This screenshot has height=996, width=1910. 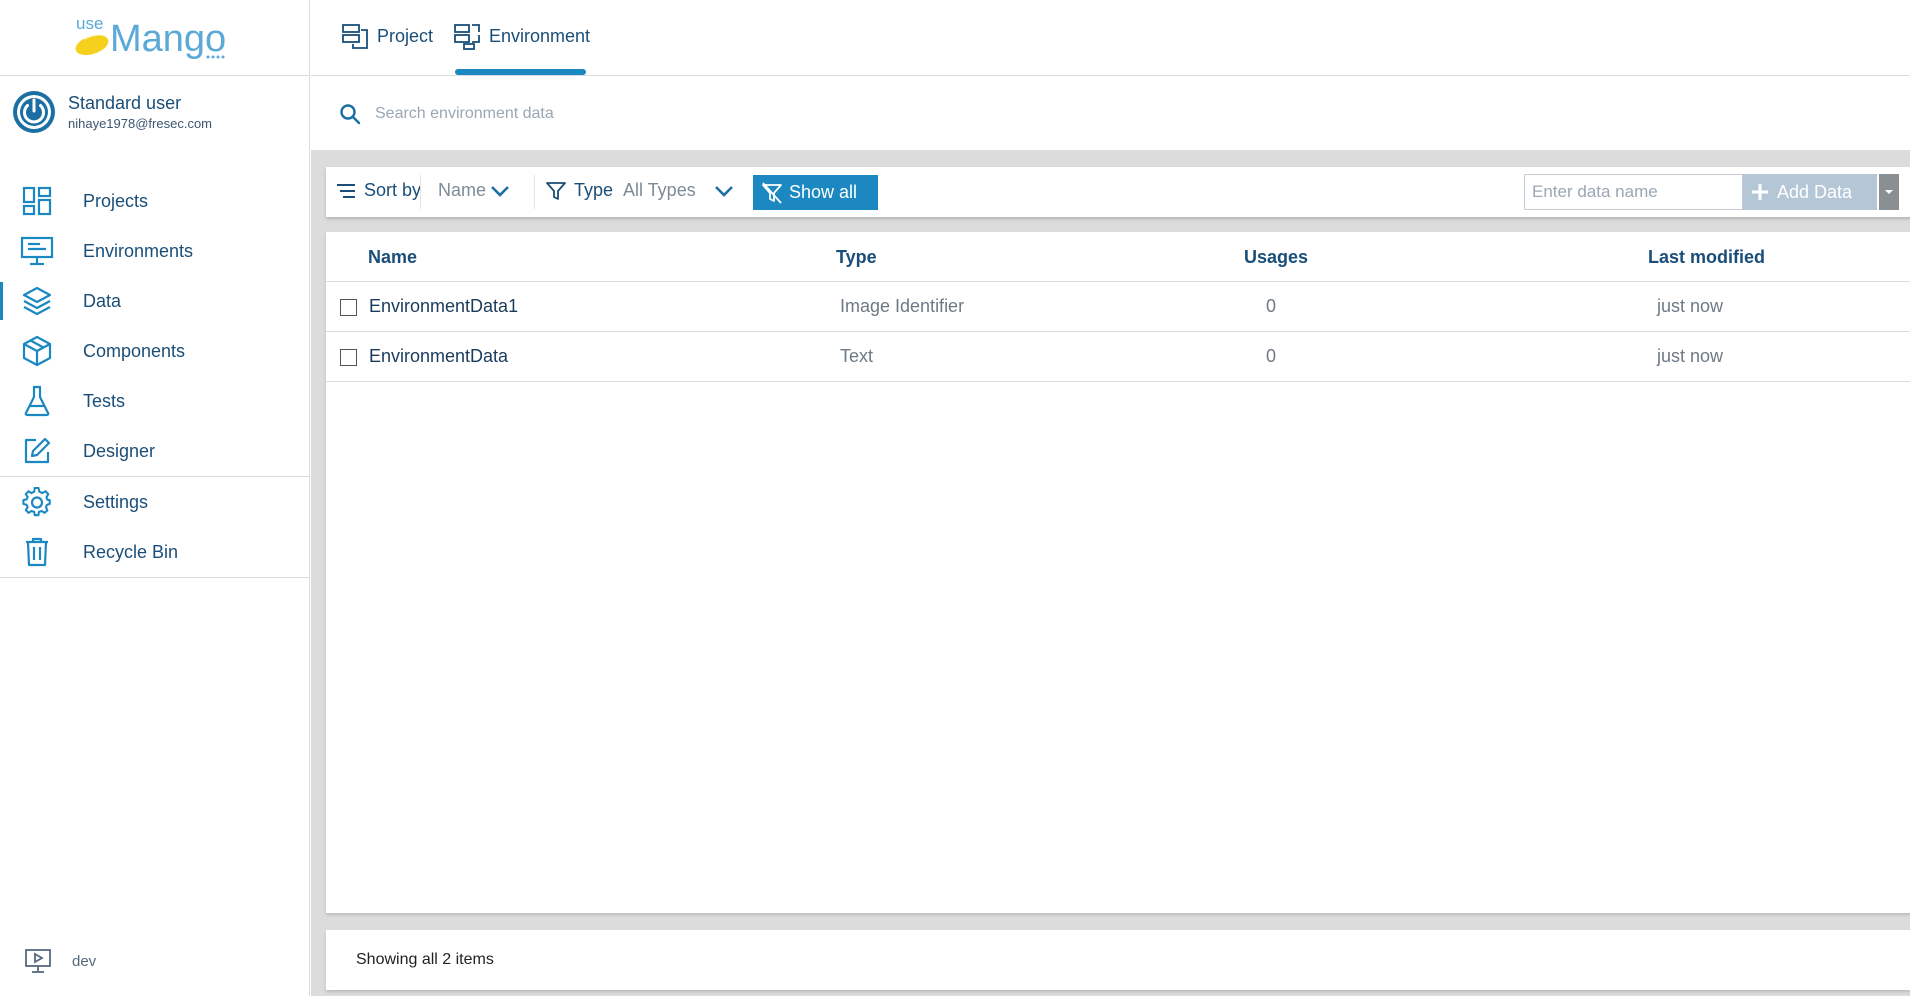 I want to click on svg-text: use, so click(x=89, y=23).